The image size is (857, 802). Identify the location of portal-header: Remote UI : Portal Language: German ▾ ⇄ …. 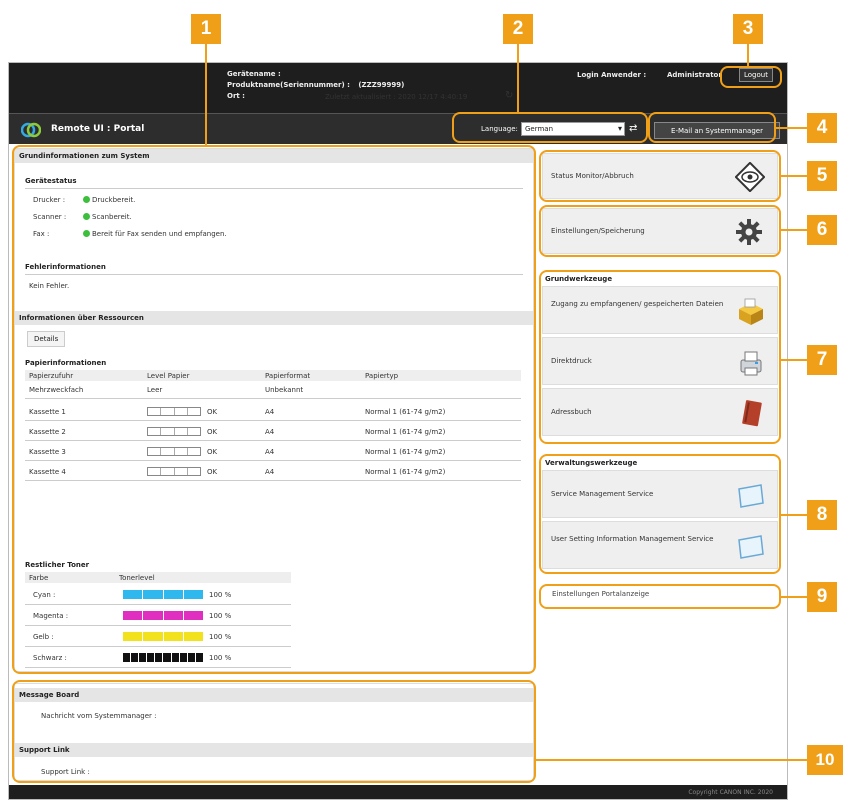
(398, 128).